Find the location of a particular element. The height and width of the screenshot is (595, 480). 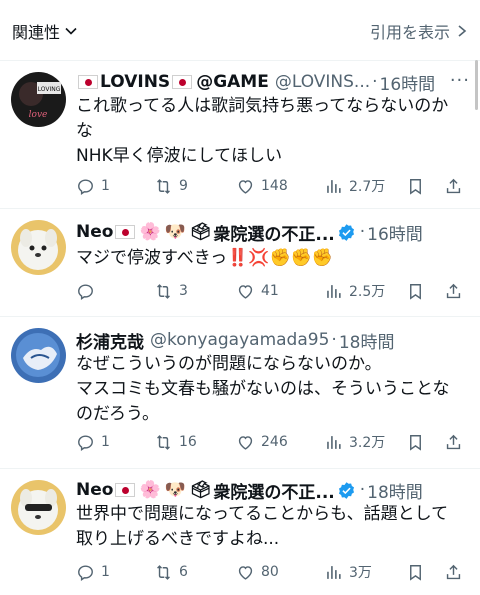

tweet-text-line: マスコミも文春も騒がないのは、そういうことな is located at coordinates (263, 389).